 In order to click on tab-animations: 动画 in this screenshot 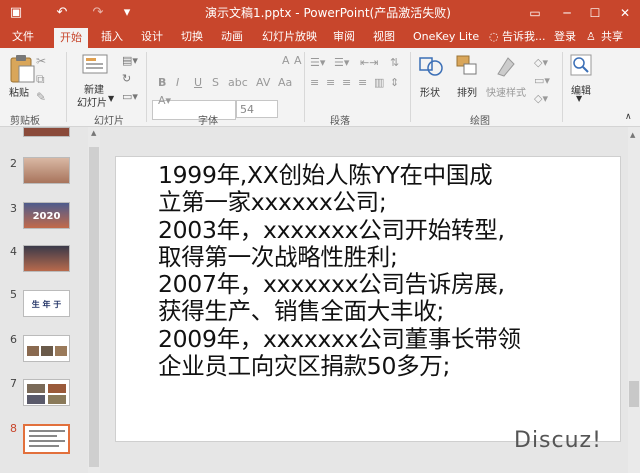, I will do `click(232, 37)`.